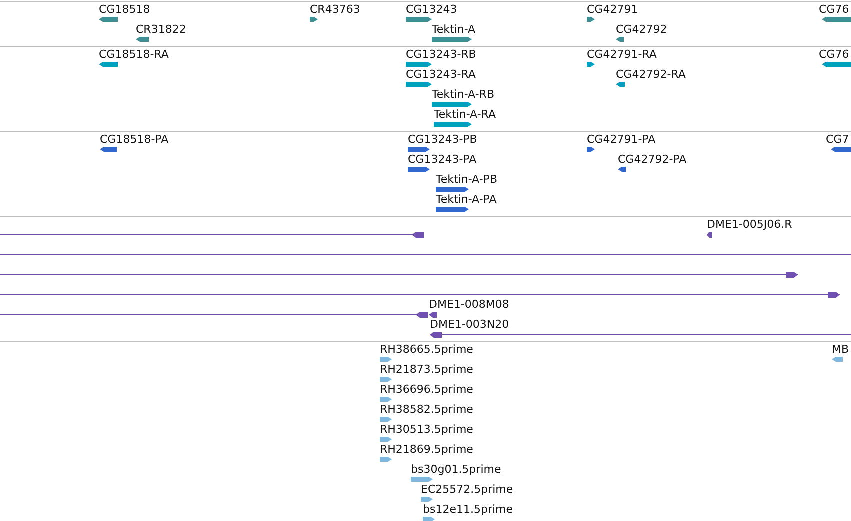  What do you see at coordinates (612, 9) in the screenshot?
I see `feature-label: CG42791` at bounding box center [612, 9].